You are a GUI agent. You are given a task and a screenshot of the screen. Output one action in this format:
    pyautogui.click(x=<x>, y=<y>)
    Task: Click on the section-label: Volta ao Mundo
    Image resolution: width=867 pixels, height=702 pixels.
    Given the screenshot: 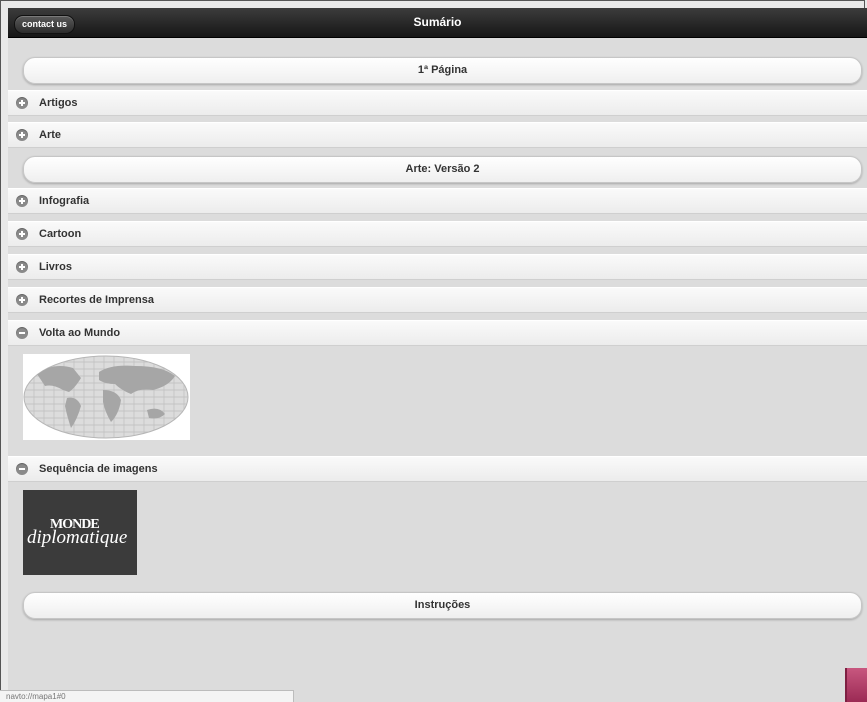 What is the action you would take?
    pyautogui.click(x=80, y=333)
    